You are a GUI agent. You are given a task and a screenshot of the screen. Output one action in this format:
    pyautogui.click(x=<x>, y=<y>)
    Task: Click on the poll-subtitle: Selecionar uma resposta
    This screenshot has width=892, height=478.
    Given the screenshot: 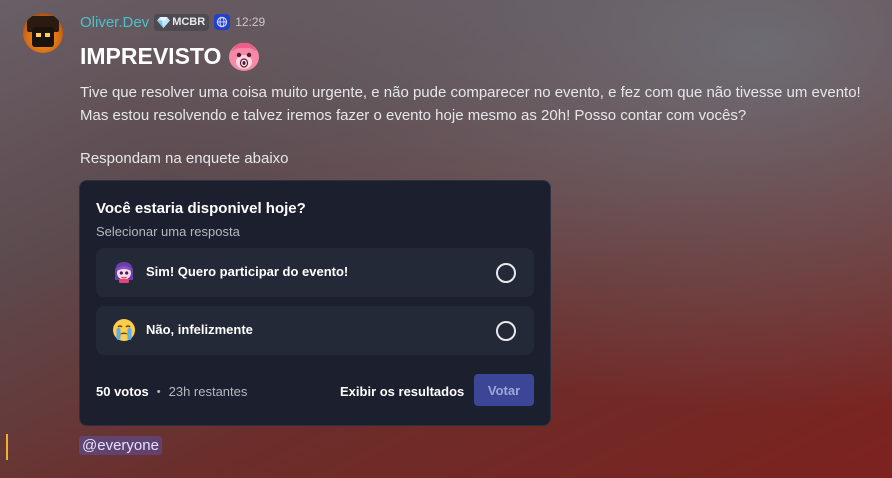 What is the action you would take?
    pyautogui.click(x=168, y=231)
    